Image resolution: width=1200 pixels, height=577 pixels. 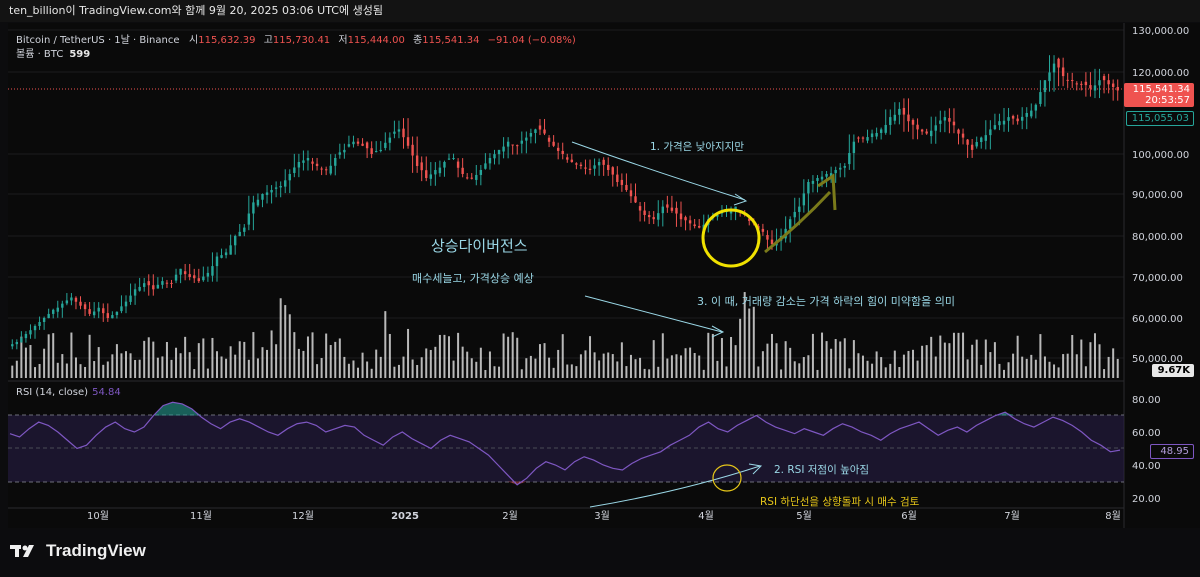 What do you see at coordinates (839, 501) in the screenshot?
I see `rsi-buy-note: RSI 하단선을 상향돌파 시 매수 검토` at bounding box center [839, 501].